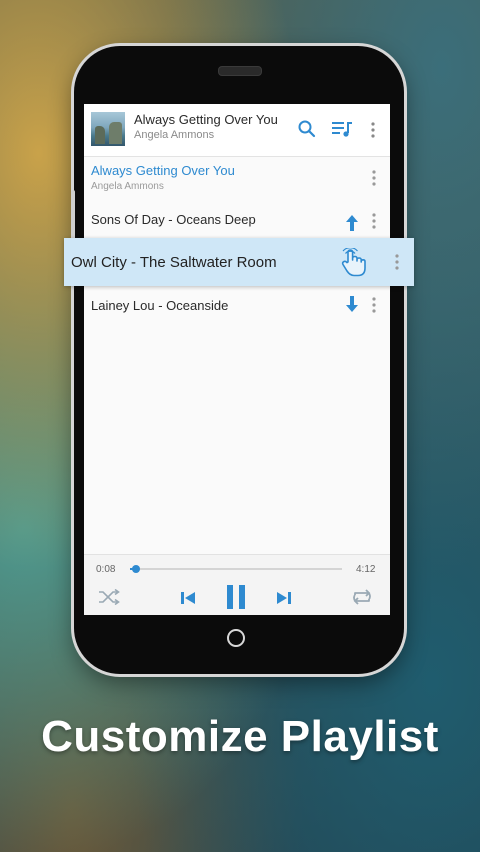  Describe the element at coordinates (173, 219) in the screenshot. I see `track-title: Sons Of Day - Oceans Deep` at that location.